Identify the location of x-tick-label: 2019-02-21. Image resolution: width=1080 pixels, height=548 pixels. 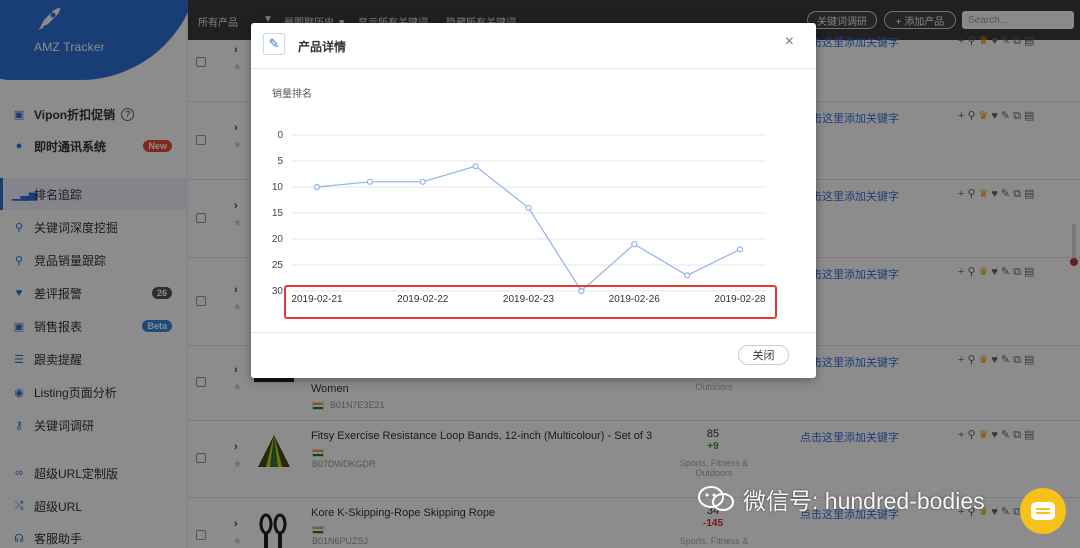
(317, 299).